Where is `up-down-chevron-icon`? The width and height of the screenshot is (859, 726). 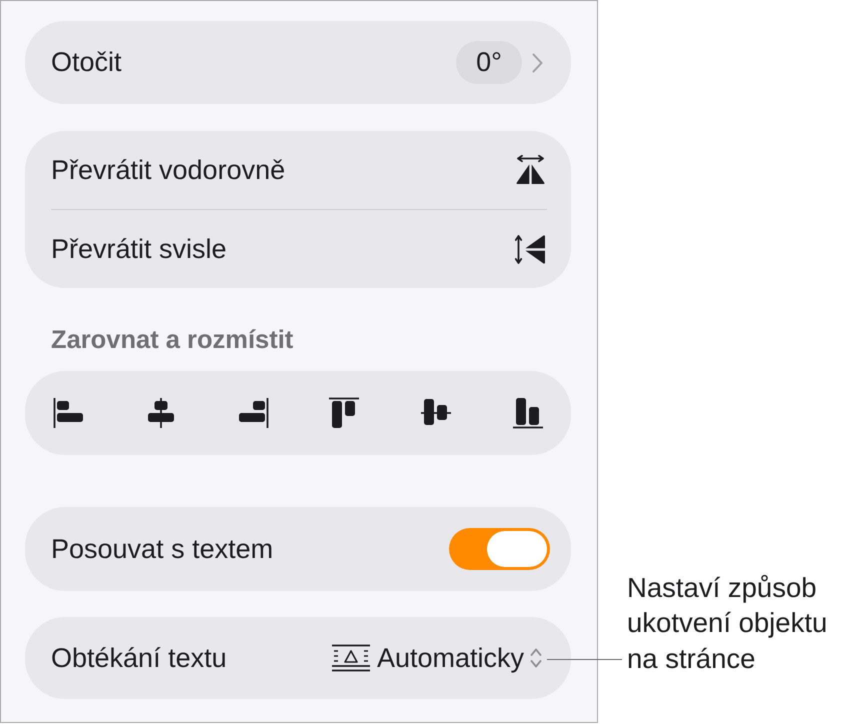
up-down-chevron-icon is located at coordinates (536, 658).